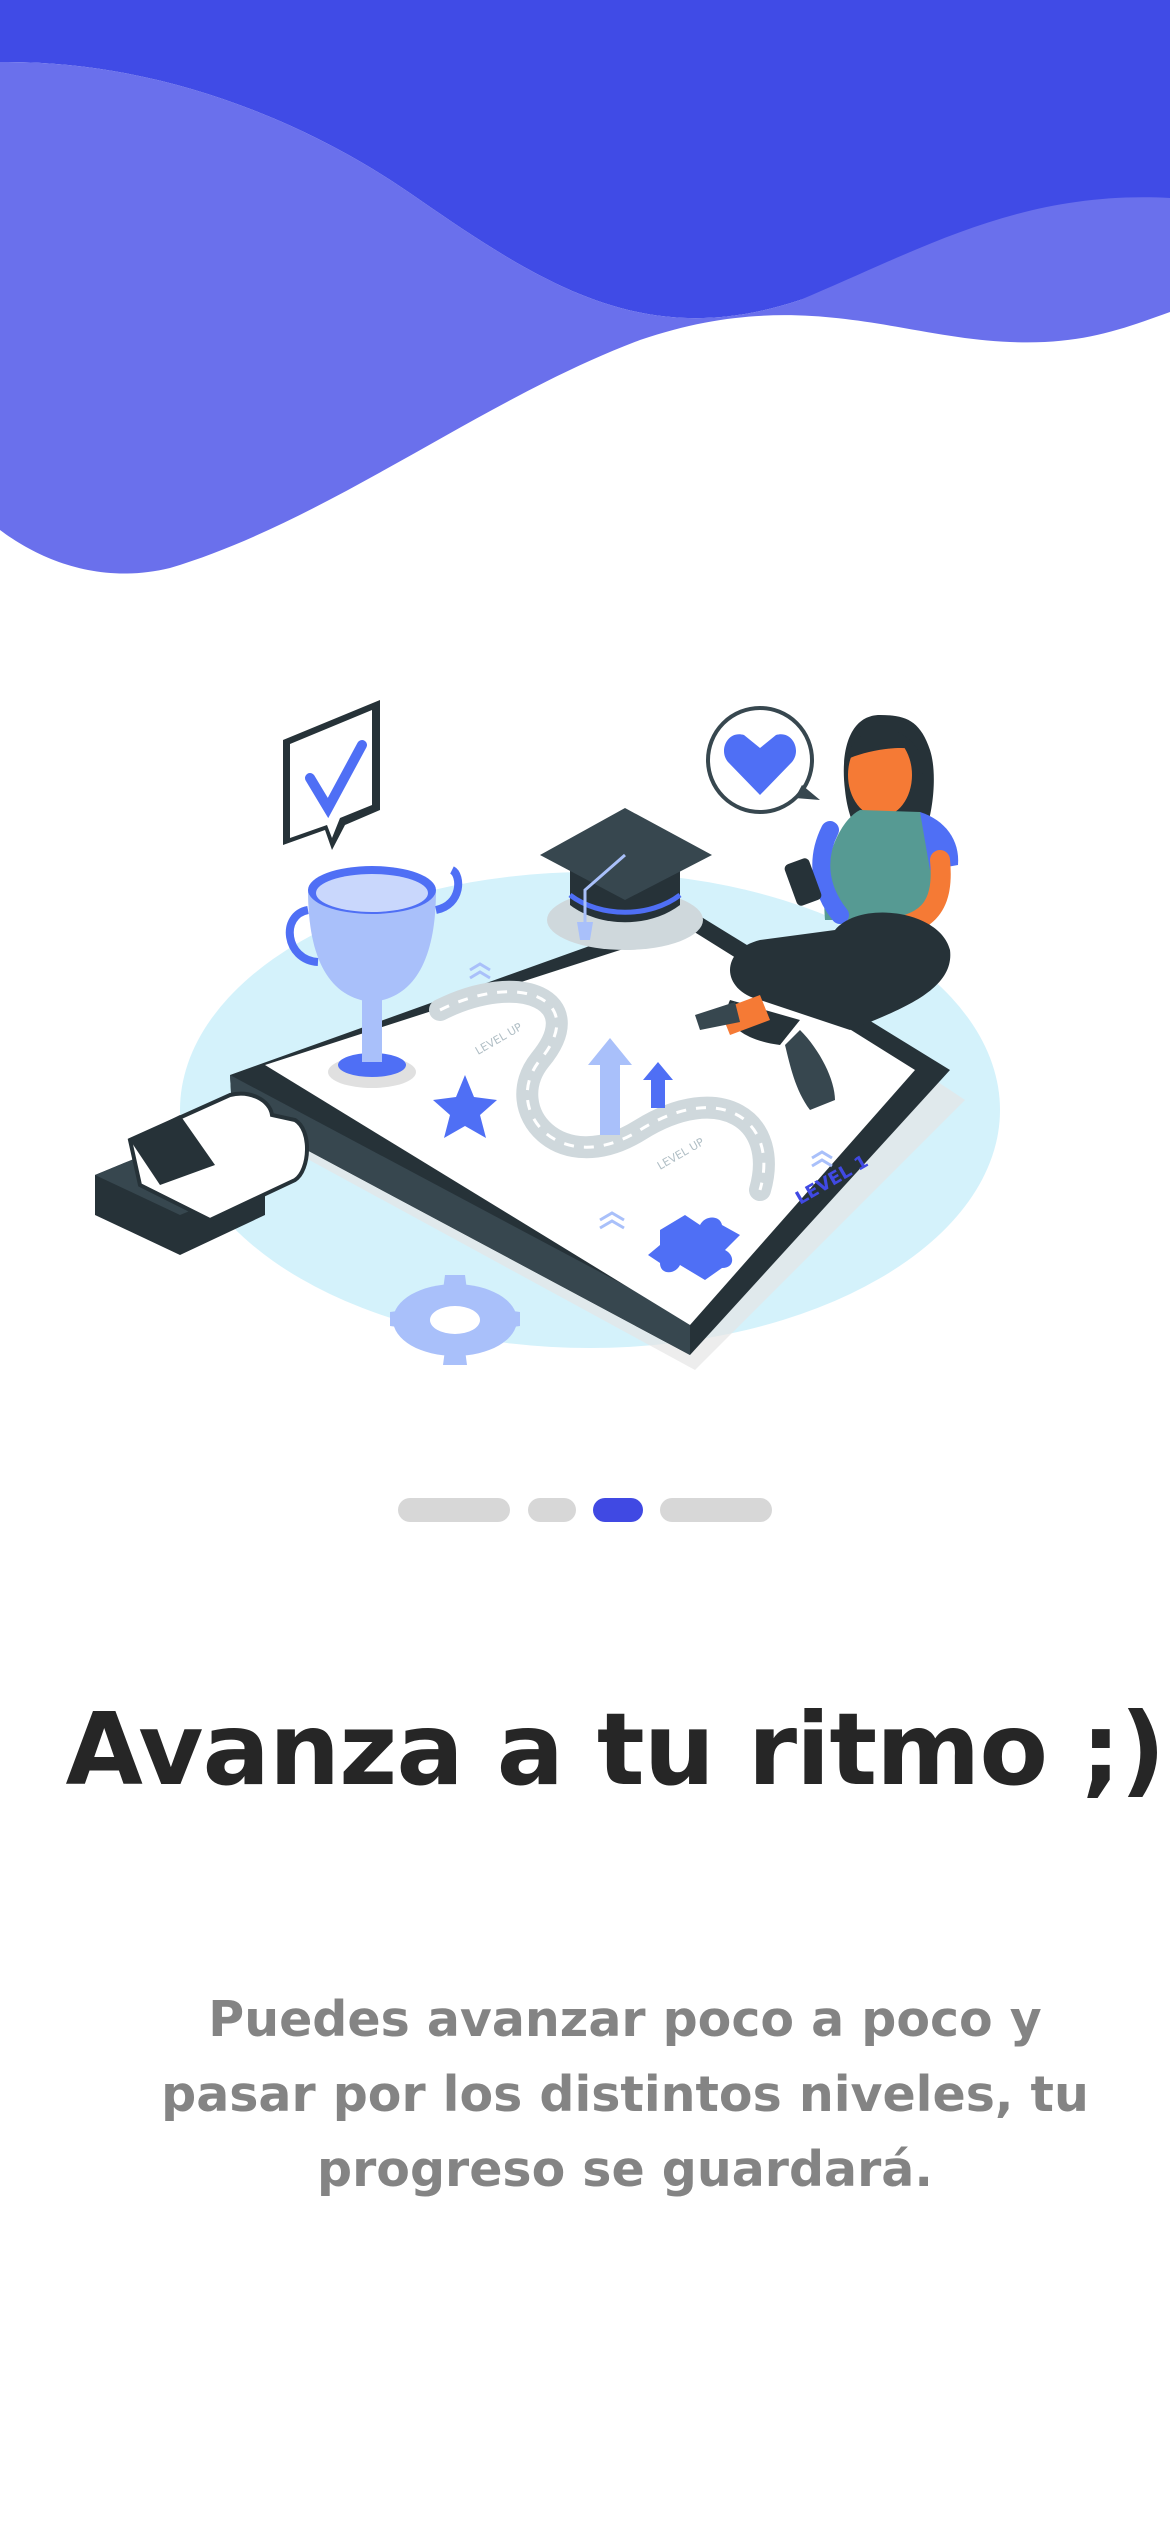  I want to click on page-dot-3-active, so click(618, 1510).